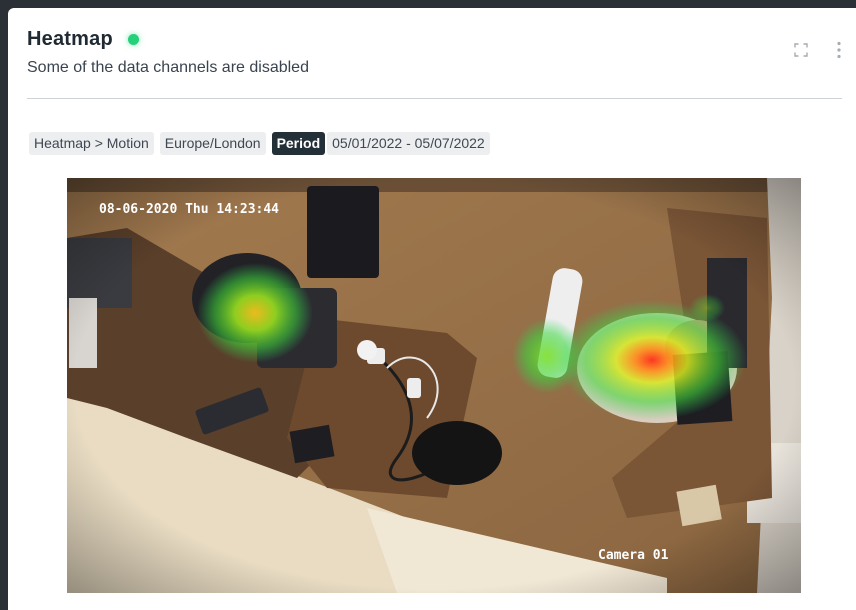  Describe the element at coordinates (839, 52) in the screenshot. I see `more-vertical-icon` at that location.